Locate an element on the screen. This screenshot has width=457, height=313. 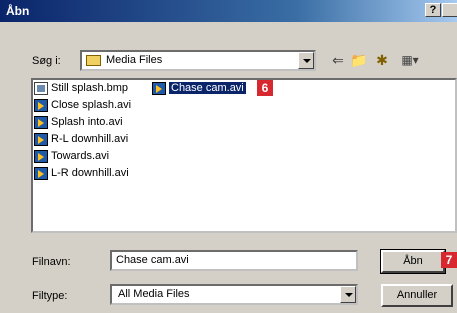
filetype-value: All Media Files is located at coordinates (154, 294).